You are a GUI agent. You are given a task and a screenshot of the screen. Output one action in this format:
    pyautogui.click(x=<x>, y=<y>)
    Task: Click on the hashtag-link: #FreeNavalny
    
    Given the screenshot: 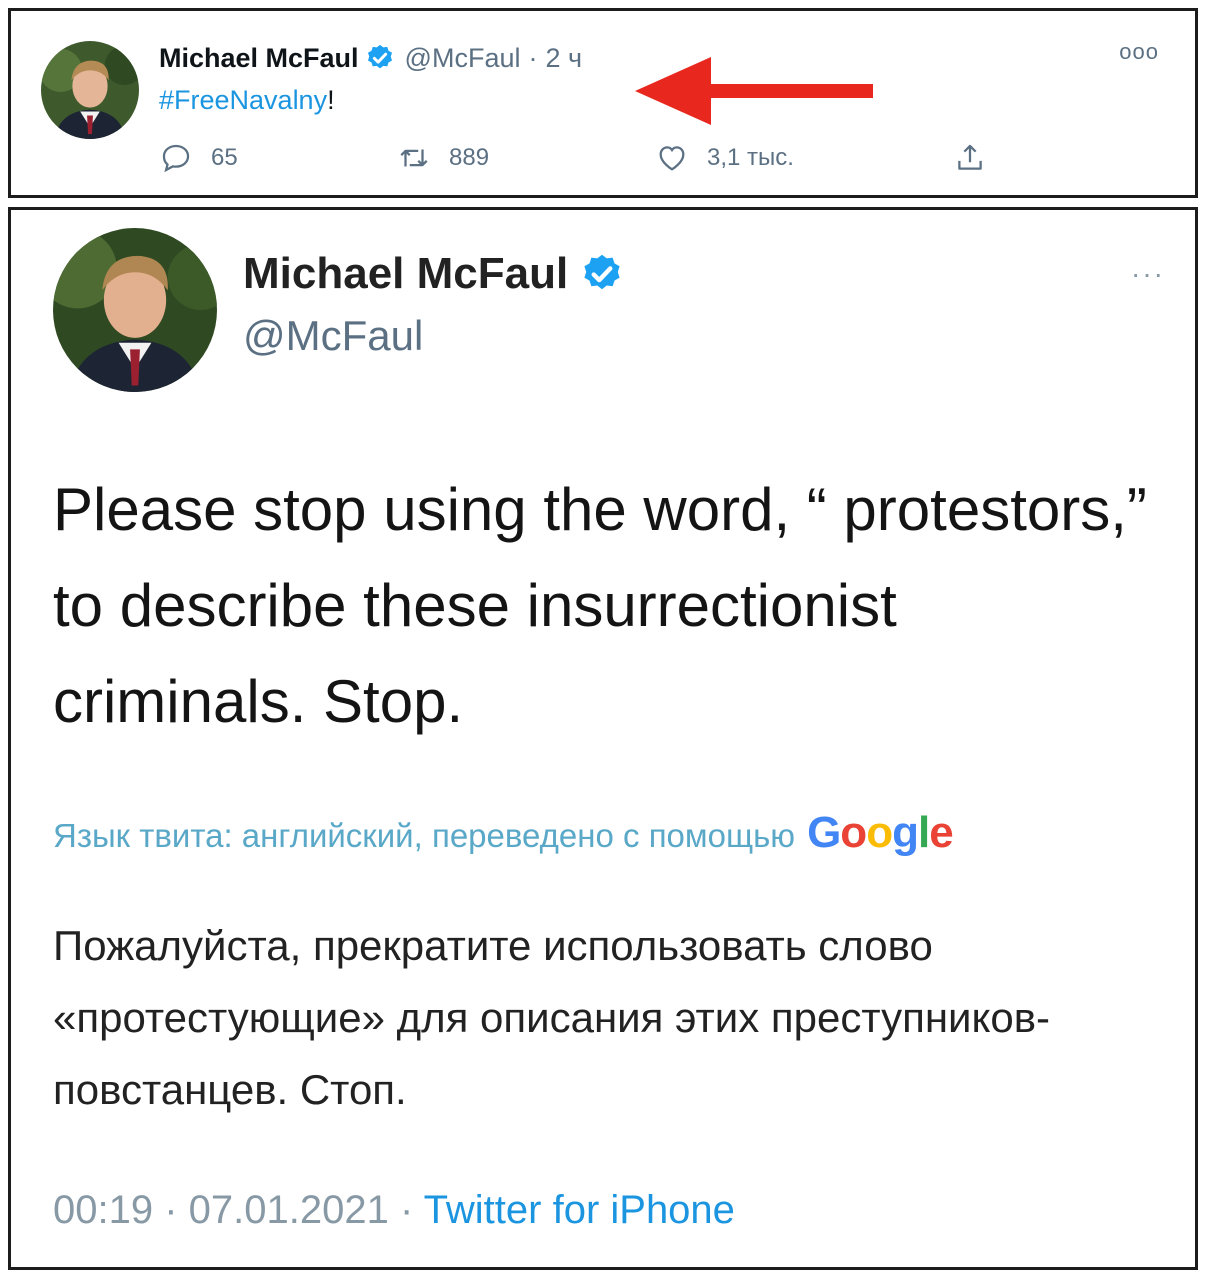 What is the action you would take?
    pyautogui.click(x=243, y=100)
    